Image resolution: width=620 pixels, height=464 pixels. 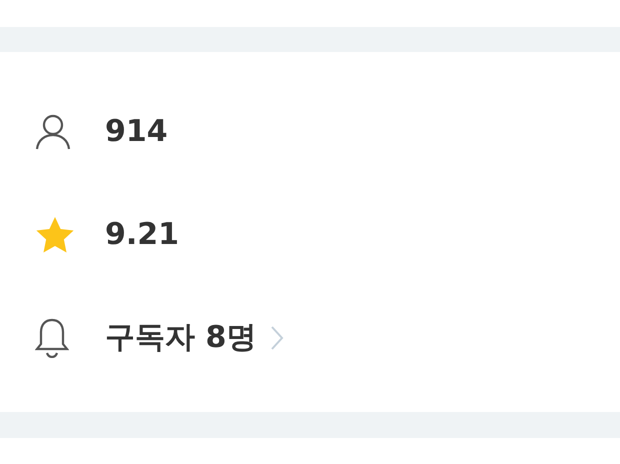 What do you see at coordinates (55, 235) in the screenshot?
I see `star-icon` at bounding box center [55, 235].